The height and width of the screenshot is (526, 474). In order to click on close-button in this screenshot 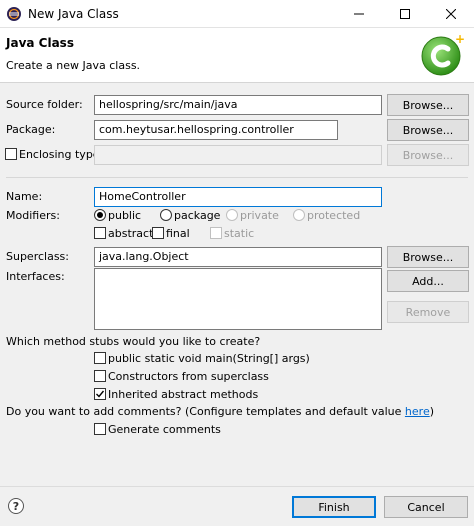, I will do `click(451, 14)`.